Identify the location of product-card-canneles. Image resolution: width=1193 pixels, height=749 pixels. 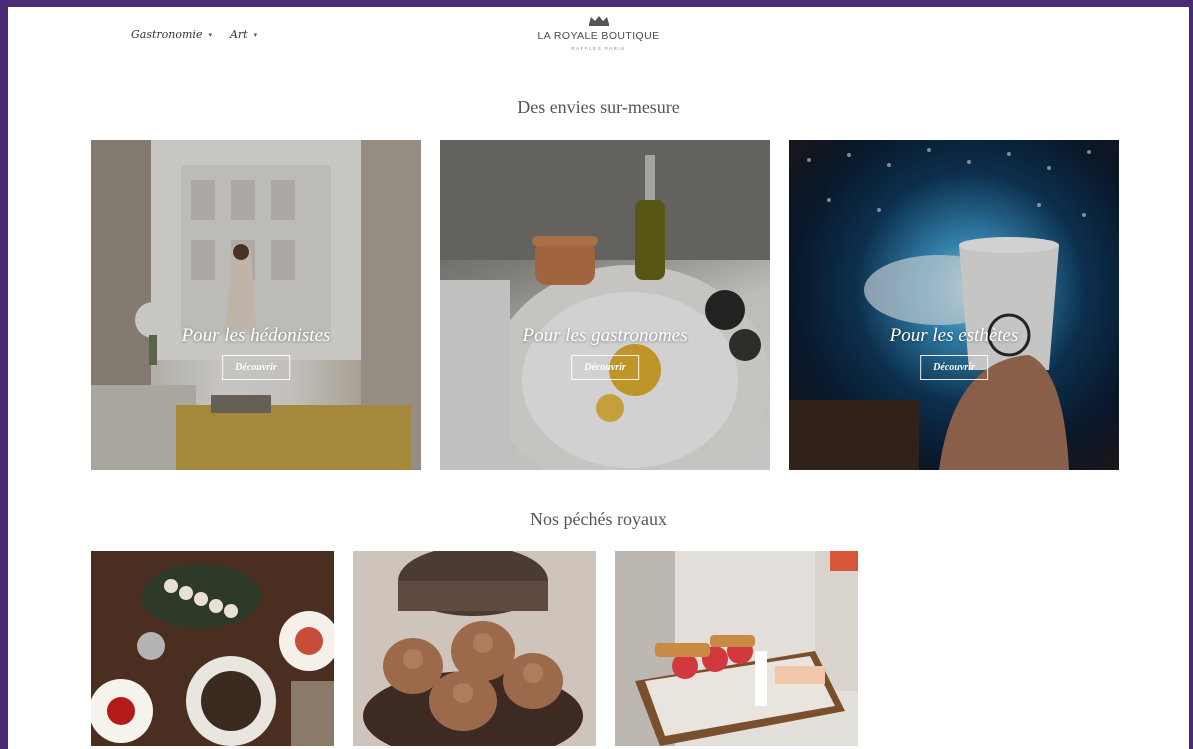
(474, 648).